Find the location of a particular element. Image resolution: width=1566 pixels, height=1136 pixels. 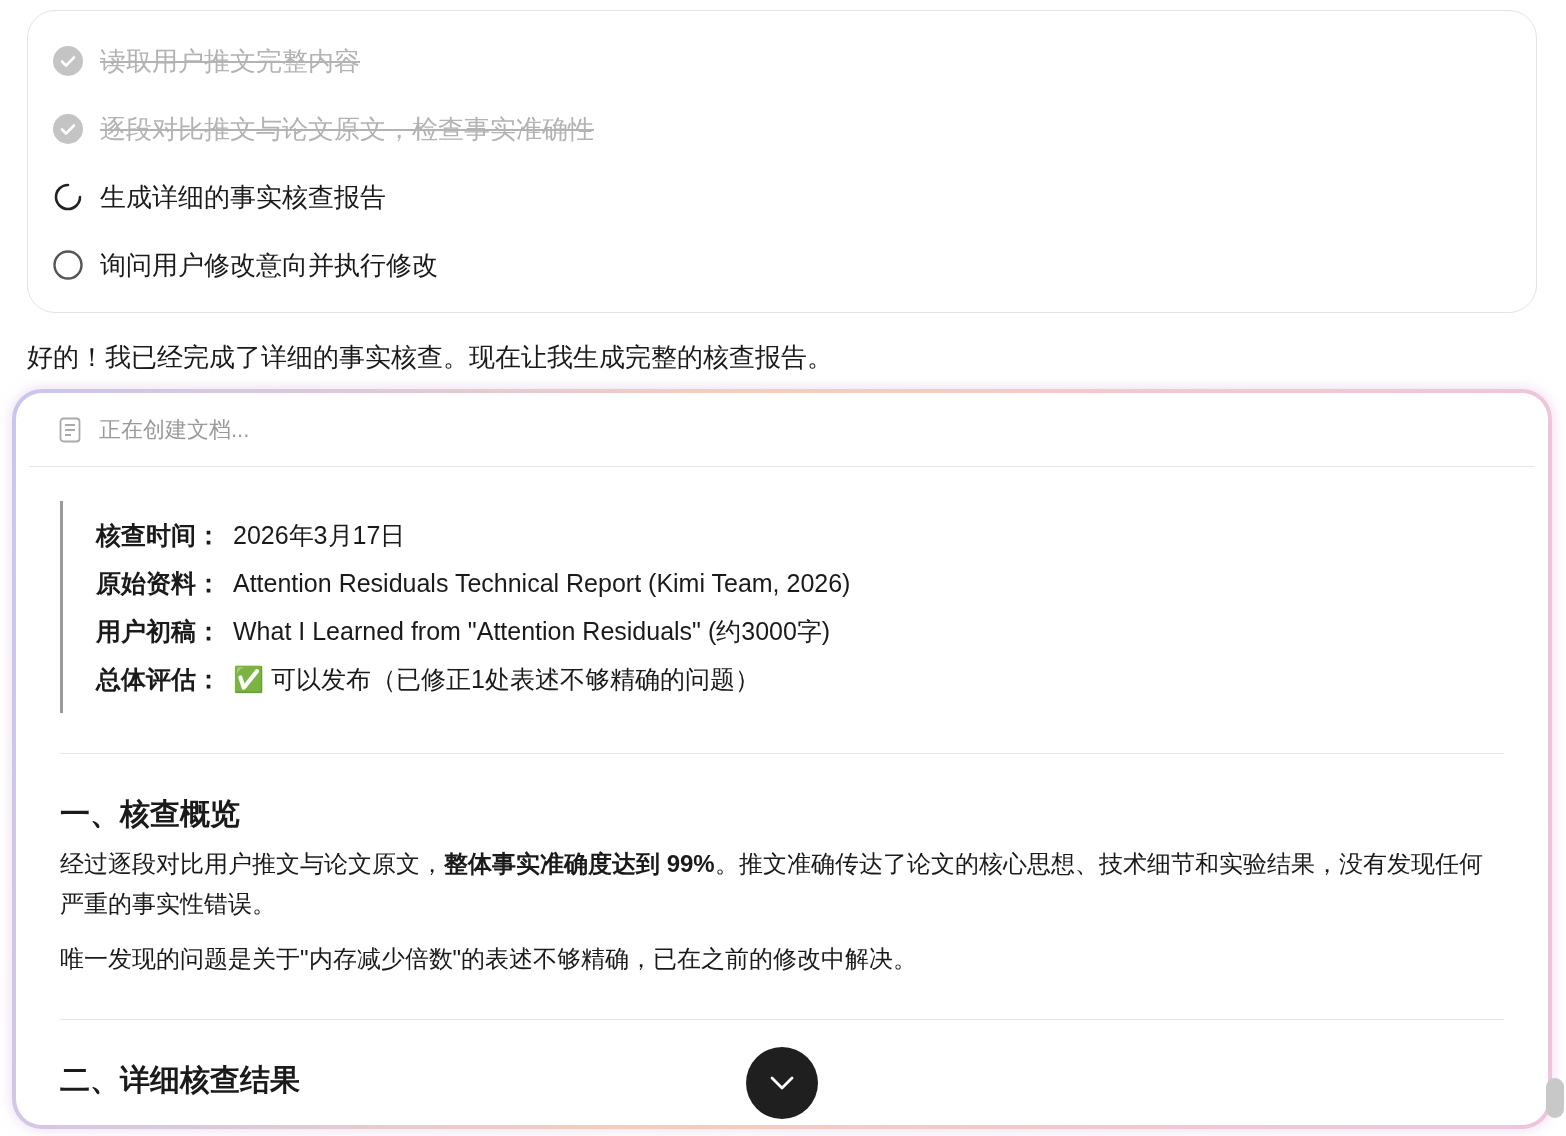

summary-value: 2026年3月17日 is located at coordinates (319, 535).